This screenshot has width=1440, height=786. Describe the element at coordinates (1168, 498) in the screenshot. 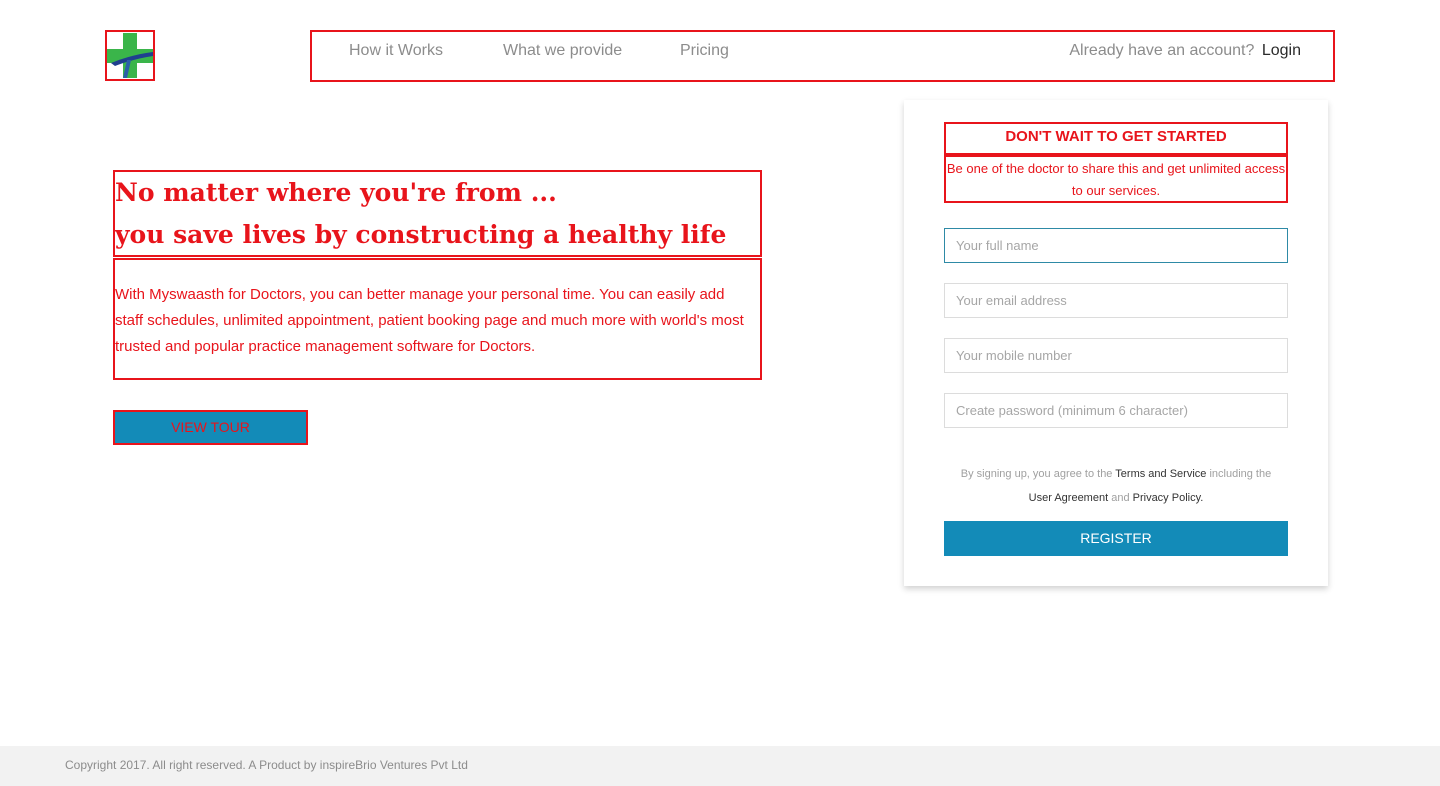

I see `privacy-policy-link: Privacy Policy.` at that location.